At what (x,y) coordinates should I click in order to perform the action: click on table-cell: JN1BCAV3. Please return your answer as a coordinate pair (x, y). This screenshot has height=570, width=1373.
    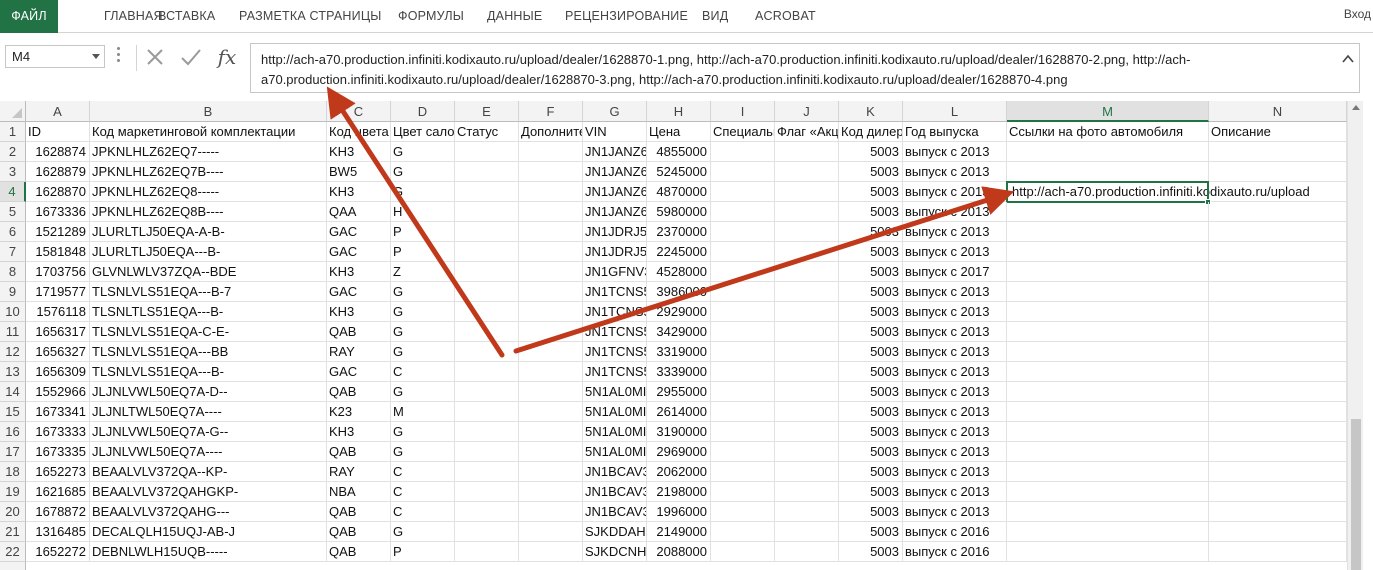
    Looking at the image, I should click on (615, 472).